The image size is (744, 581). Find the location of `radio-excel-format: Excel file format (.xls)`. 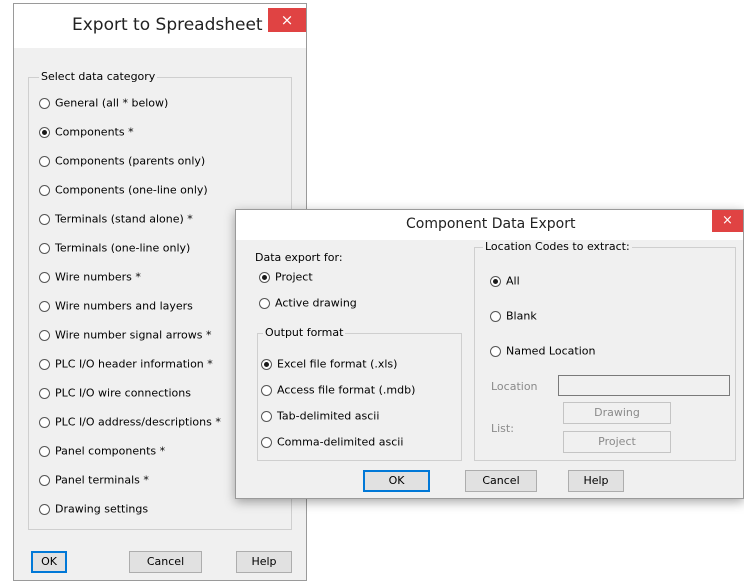

radio-excel-format: Excel file format (.xls) is located at coordinates (329, 366).